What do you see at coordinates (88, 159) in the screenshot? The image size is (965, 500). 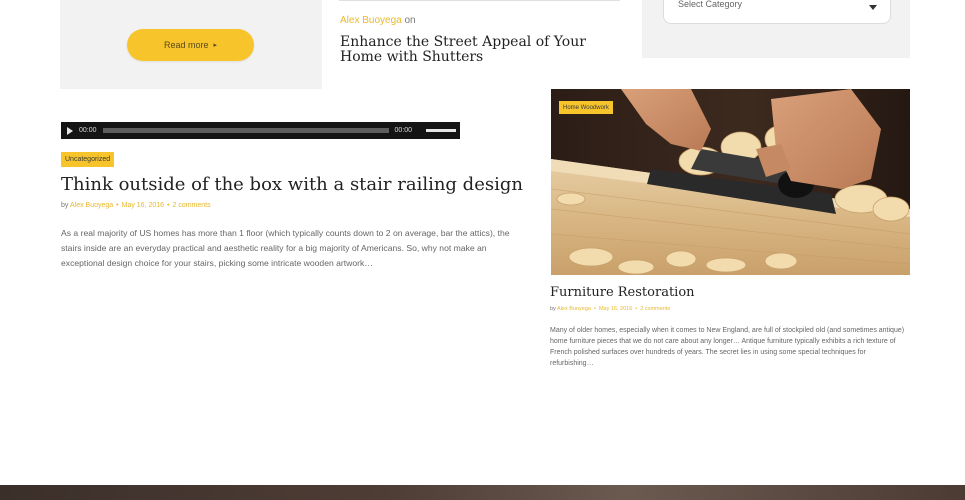 I see `category-badge: Uncategorized` at bounding box center [88, 159].